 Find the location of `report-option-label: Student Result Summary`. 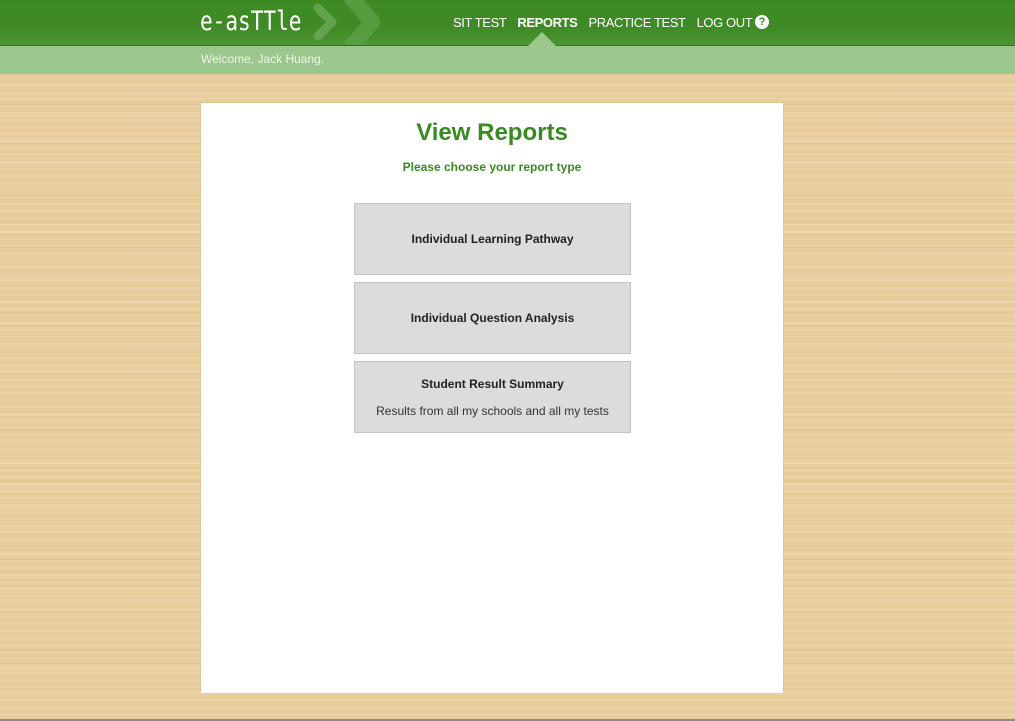

report-option-label: Student Result Summary is located at coordinates (492, 383).